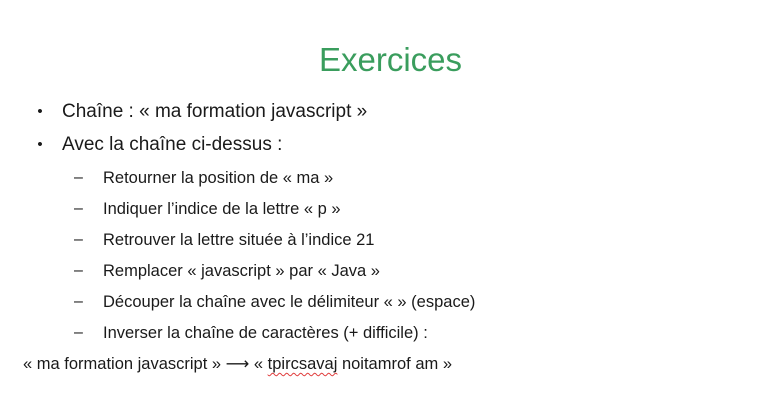 The height and width of the screenshot is (412, 777). What do you see at coordinates (302, 364) in the screenshot?
I see `example-flagged-word: tpircsavaj` at bounding box center [302, 364].